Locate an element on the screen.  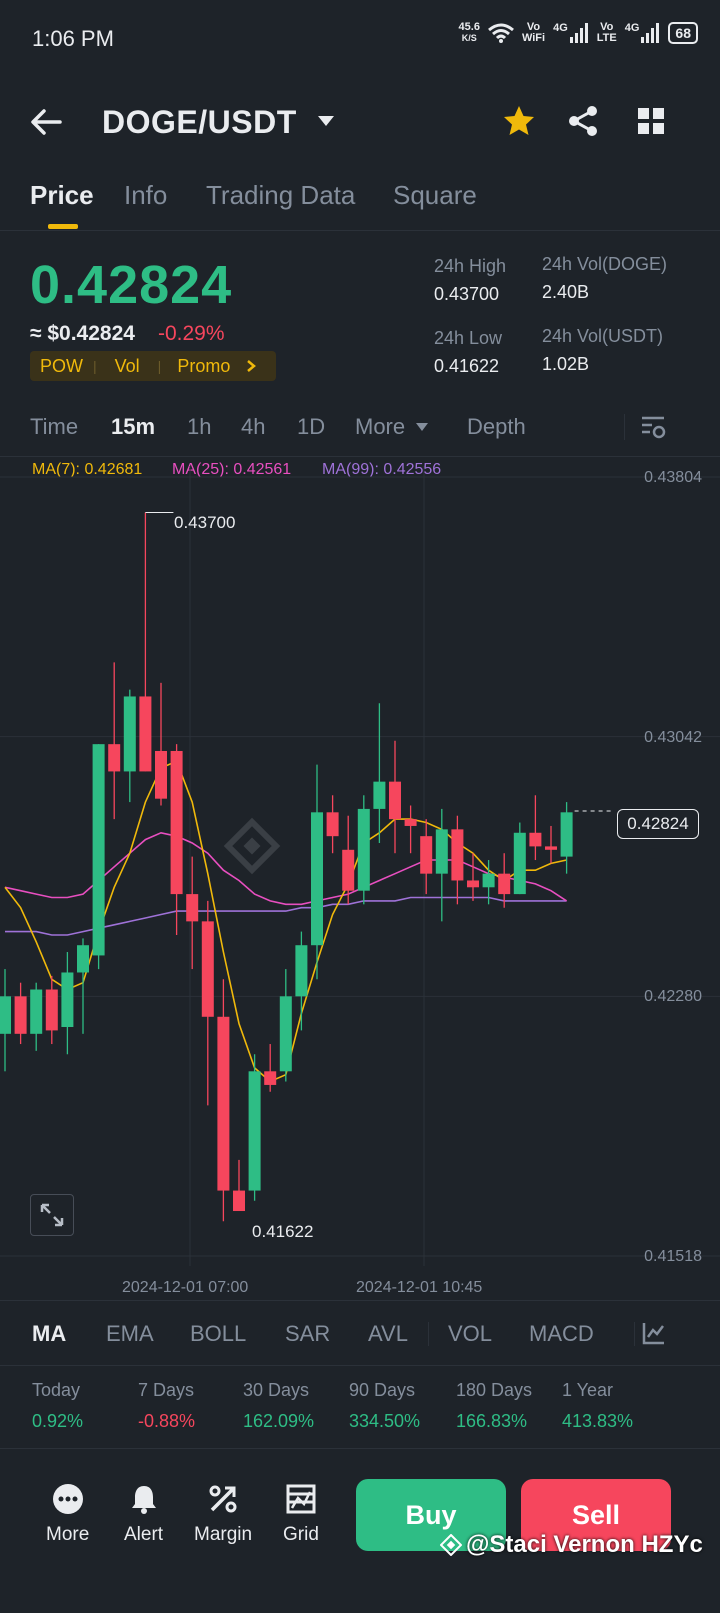
tag-pill: POW | Vol | Promo is located at coordinates (153, 366).